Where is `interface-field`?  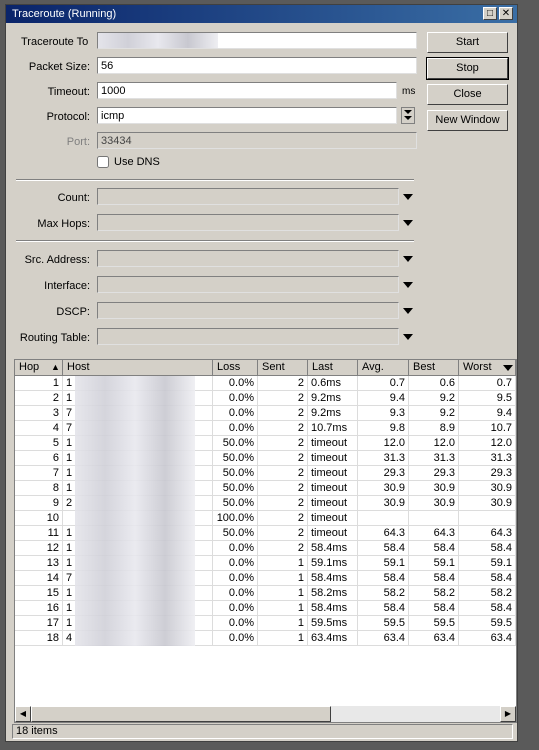
interface-field is located at coordinates (248, 284).